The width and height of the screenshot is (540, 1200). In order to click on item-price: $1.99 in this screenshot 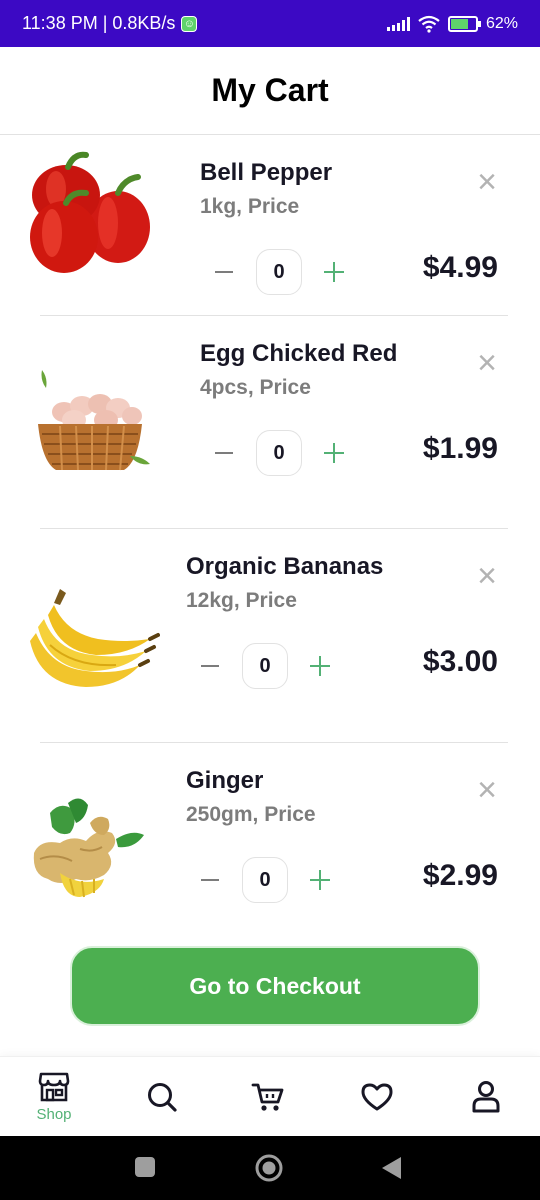, I will do `click(460, 448)`.